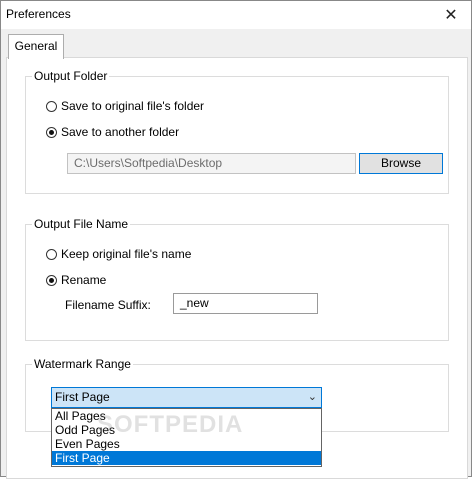 The height and width of the screenshot is (479, 472). I want to click on filename-suffix-label: Filename Suffix:, so click(108, 305).